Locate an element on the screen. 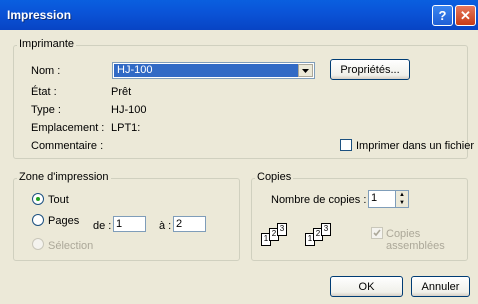  question-mark-icon: ? is located at coordinates (442, 15).